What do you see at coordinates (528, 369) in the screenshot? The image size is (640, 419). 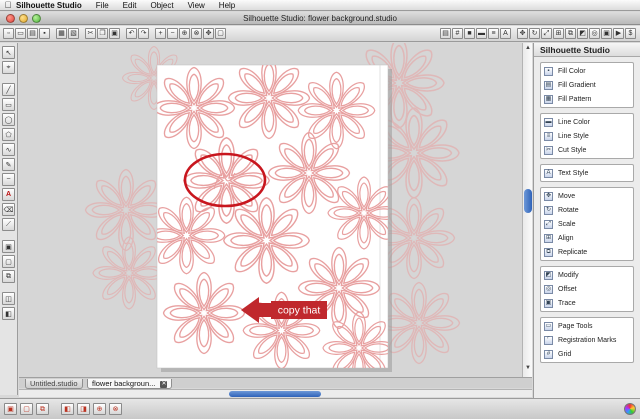 I see `scroll-down-arrow-icon: ▼` at bounding box center [528, 369].